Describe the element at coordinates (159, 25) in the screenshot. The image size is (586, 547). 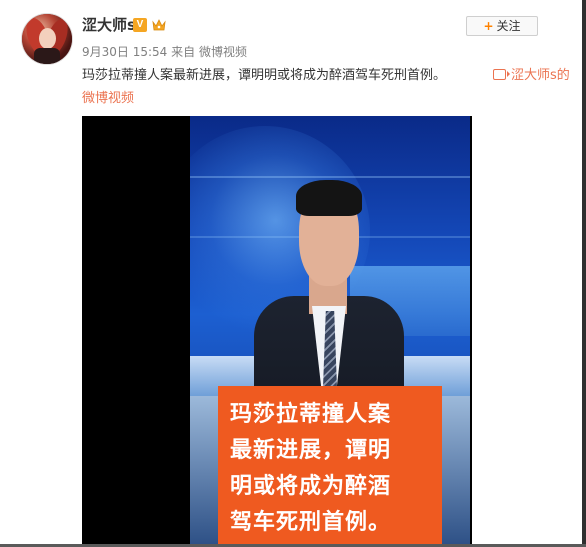
I see `crown-icon` at that location.